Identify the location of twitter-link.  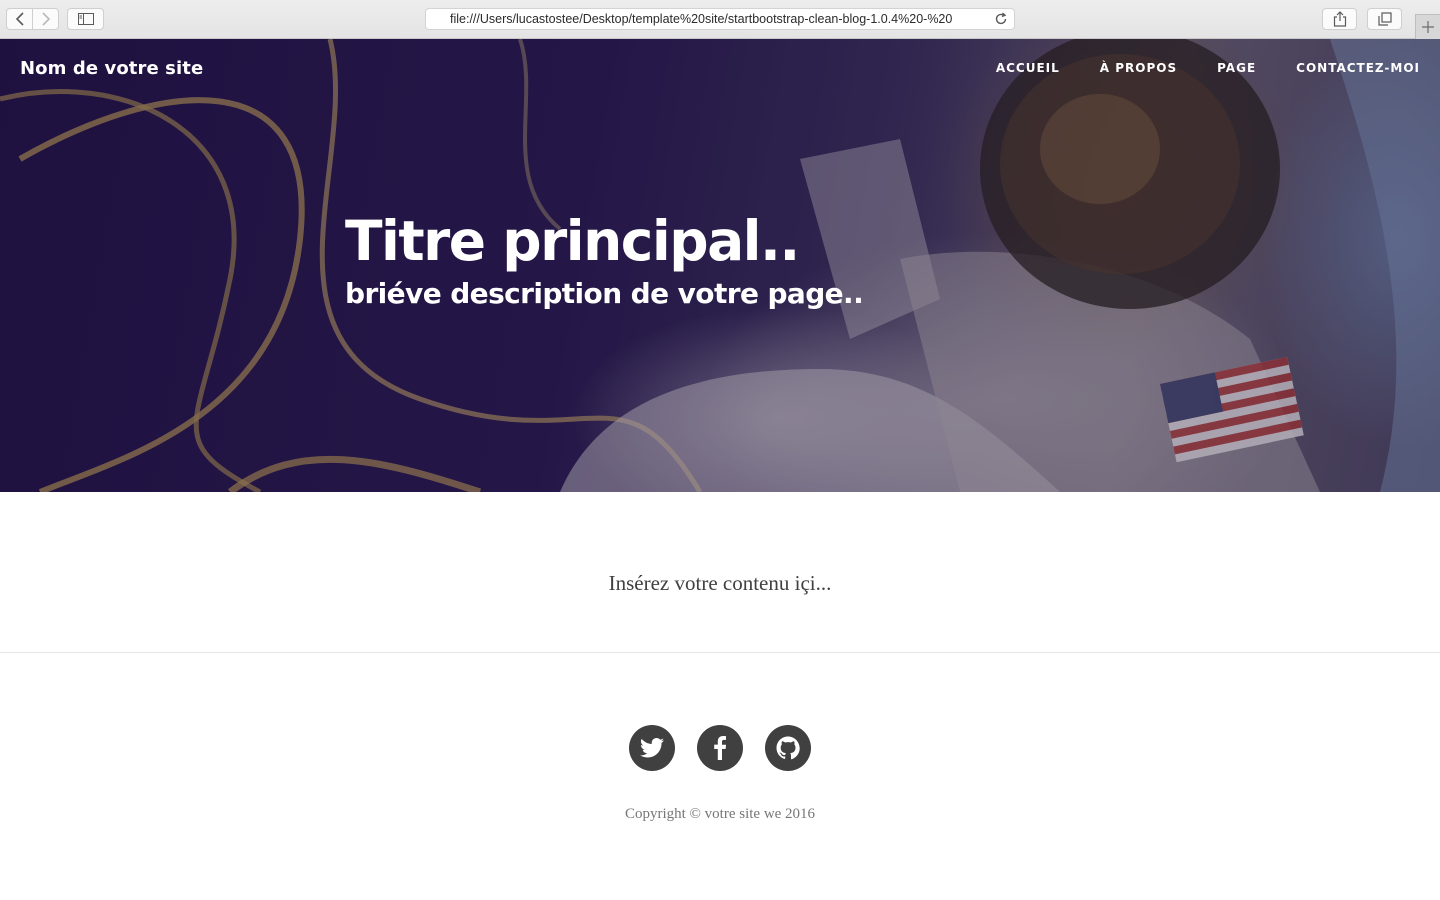
(652, 748).